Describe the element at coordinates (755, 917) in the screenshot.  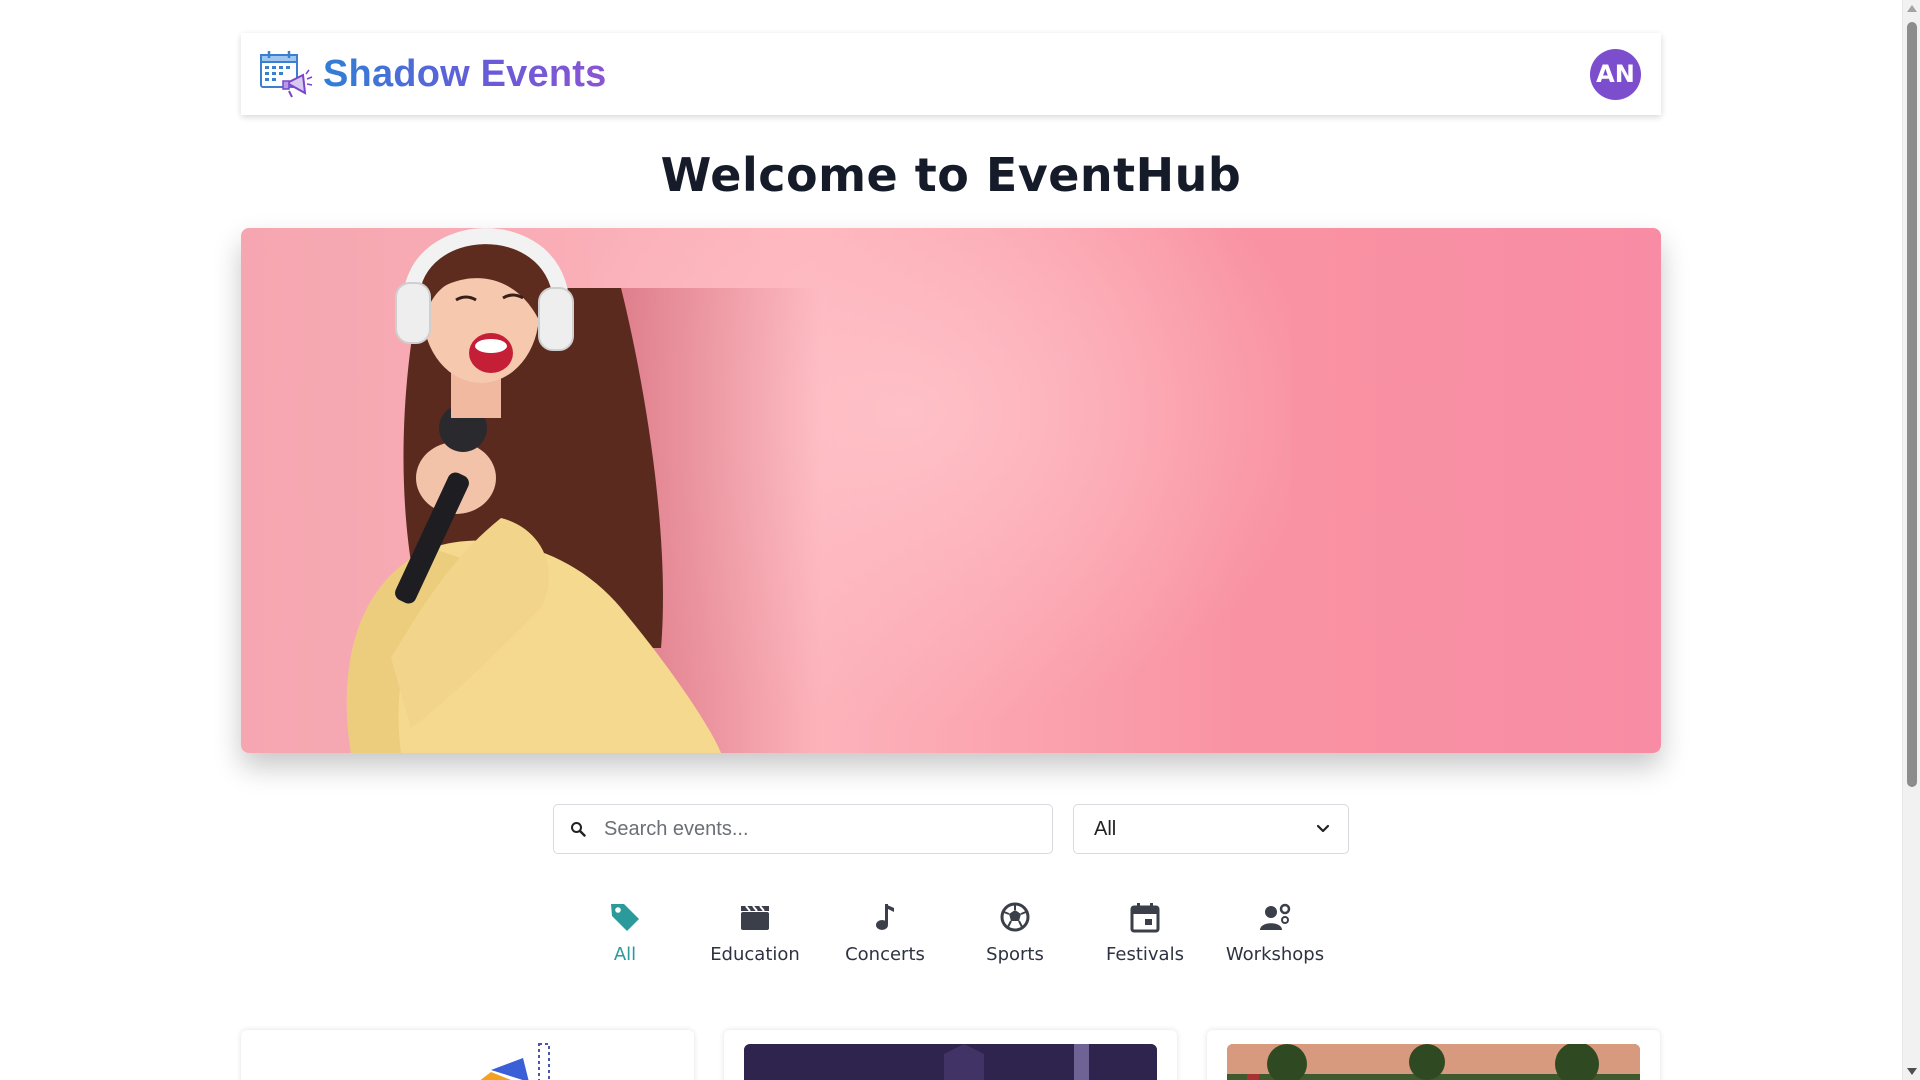
I see `clapperboard-icon` at that location.